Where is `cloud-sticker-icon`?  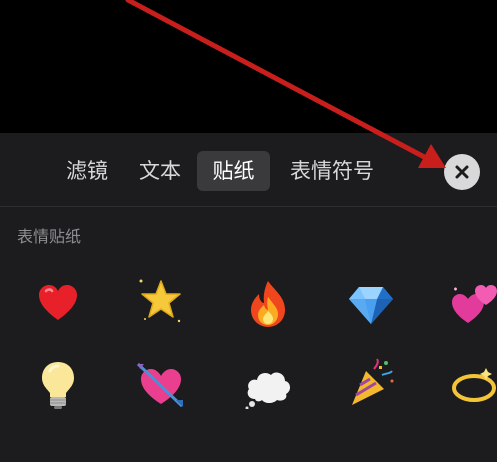
cloud-sticker-icon is located at coordinates (268, 390).